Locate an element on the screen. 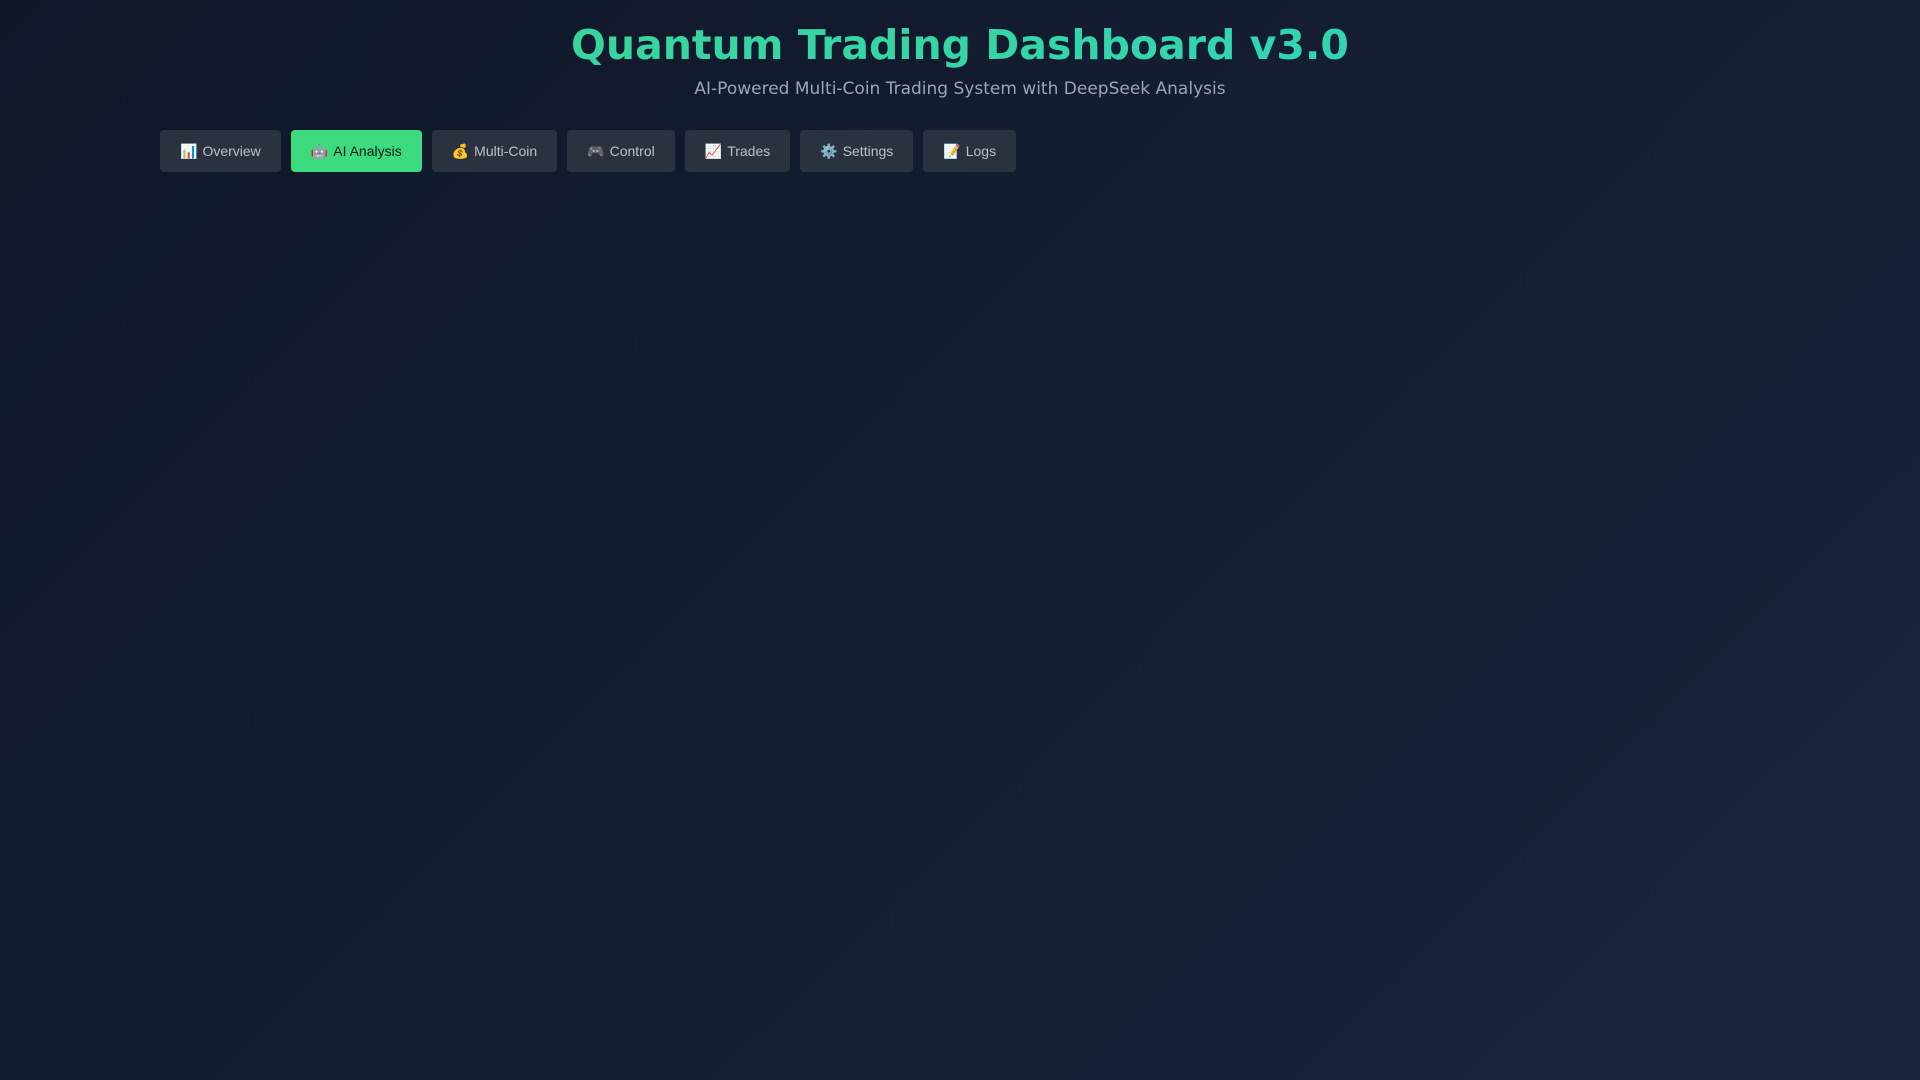  tab-label: Control is located at coordinates (632, 151).